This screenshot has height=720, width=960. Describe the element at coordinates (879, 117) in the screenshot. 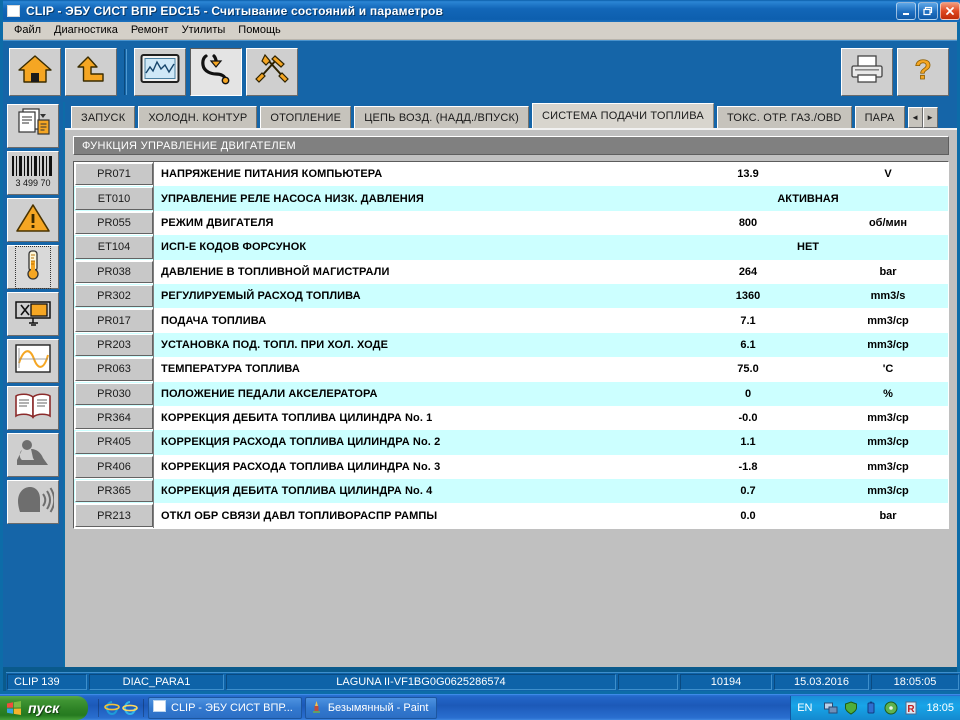

I see `tab-parameters: ПАРА` at that location.